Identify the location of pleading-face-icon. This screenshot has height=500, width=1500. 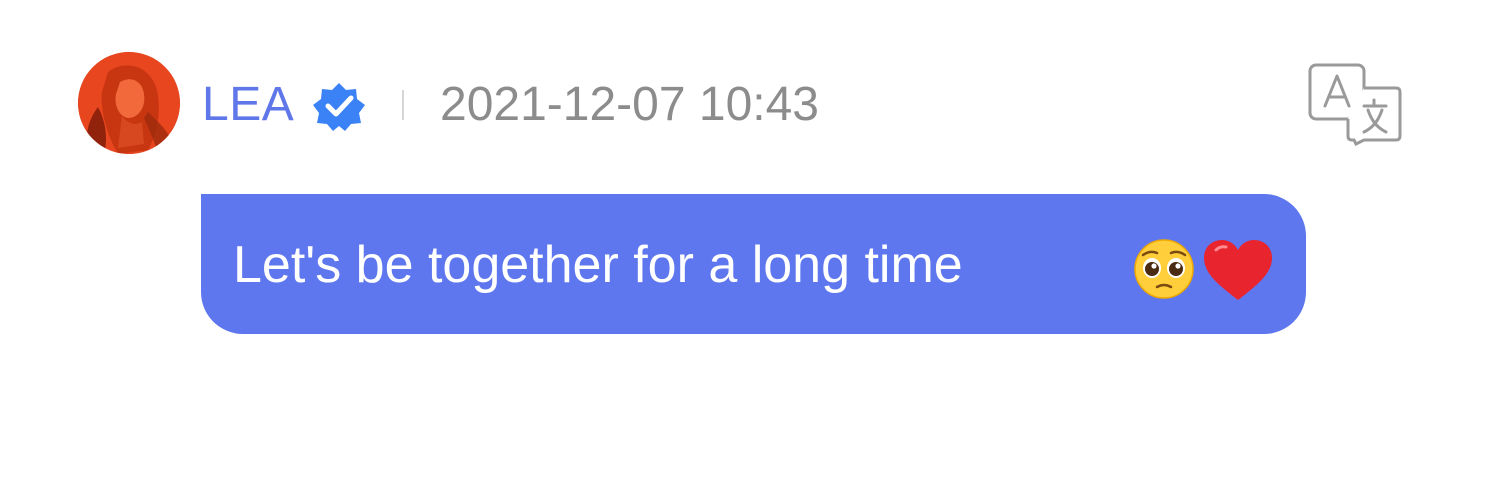
(1164, 269).